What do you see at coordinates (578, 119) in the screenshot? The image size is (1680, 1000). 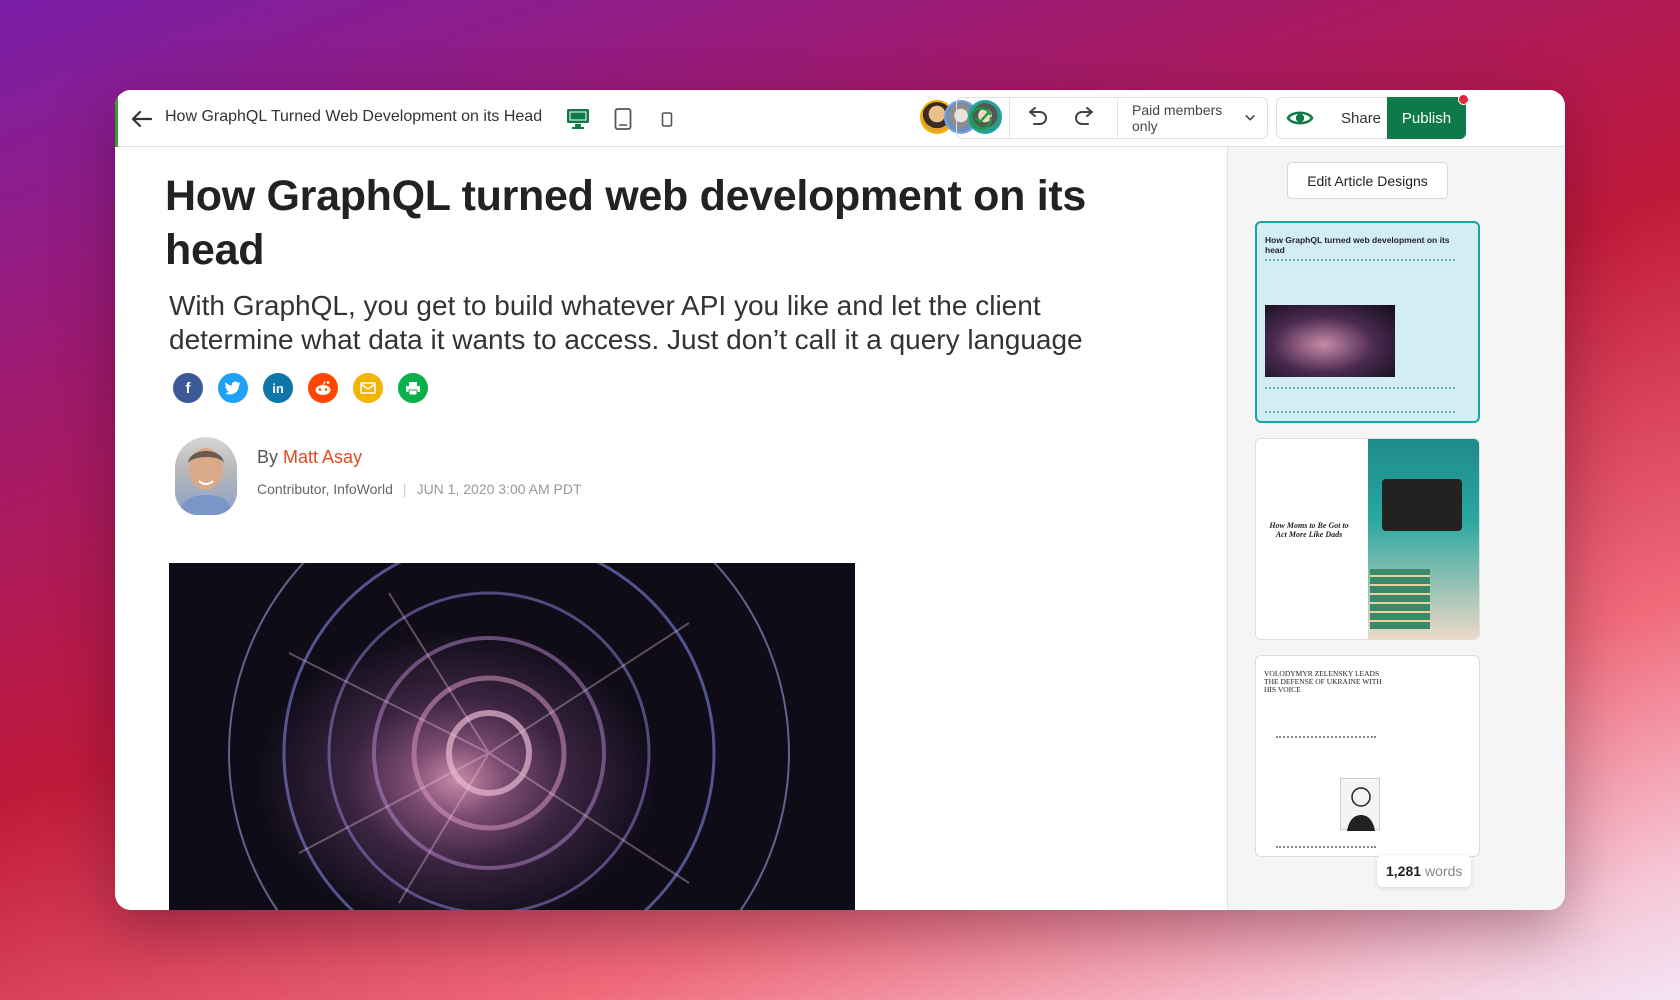 I see `desktop-icon` at bounding box center [578, 119].